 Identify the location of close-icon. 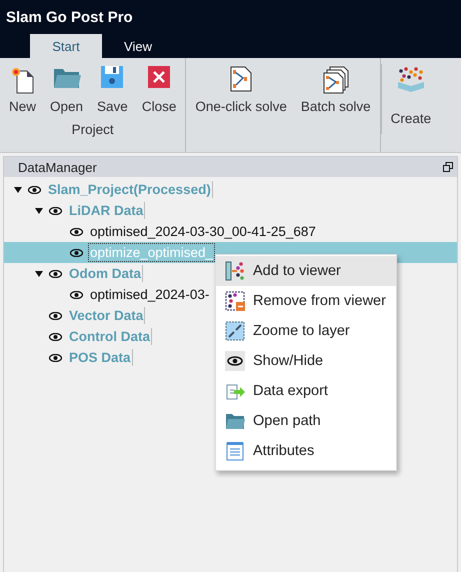
(159, 77).